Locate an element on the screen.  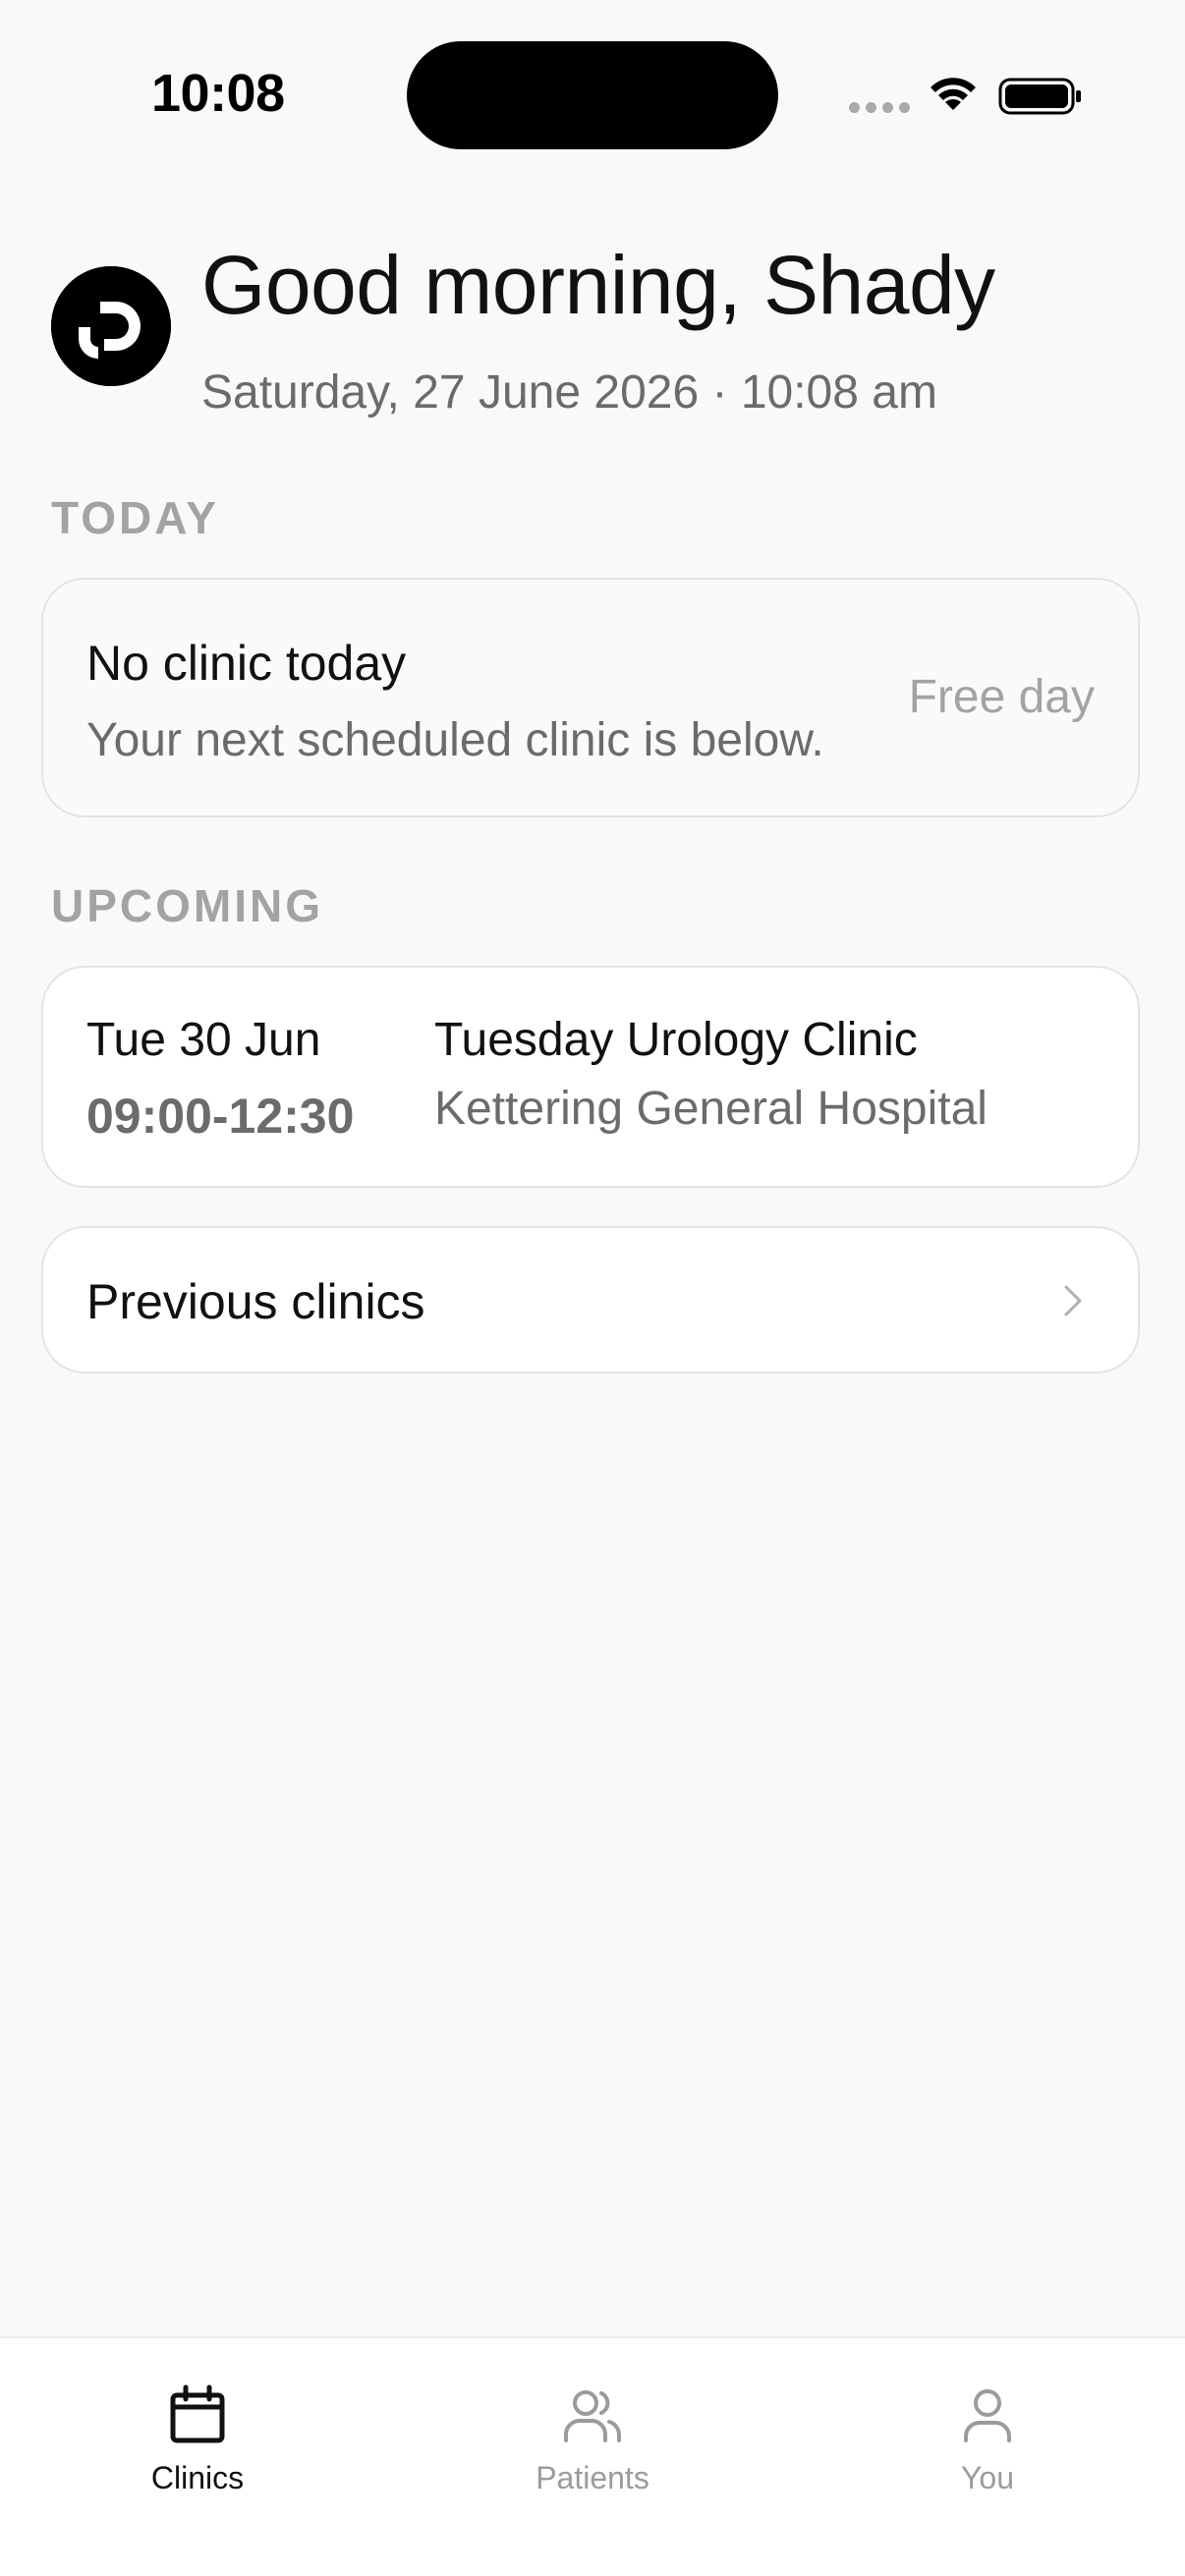
previous-clinics-button: Previous clinics is located at coordinates (591, 1299).